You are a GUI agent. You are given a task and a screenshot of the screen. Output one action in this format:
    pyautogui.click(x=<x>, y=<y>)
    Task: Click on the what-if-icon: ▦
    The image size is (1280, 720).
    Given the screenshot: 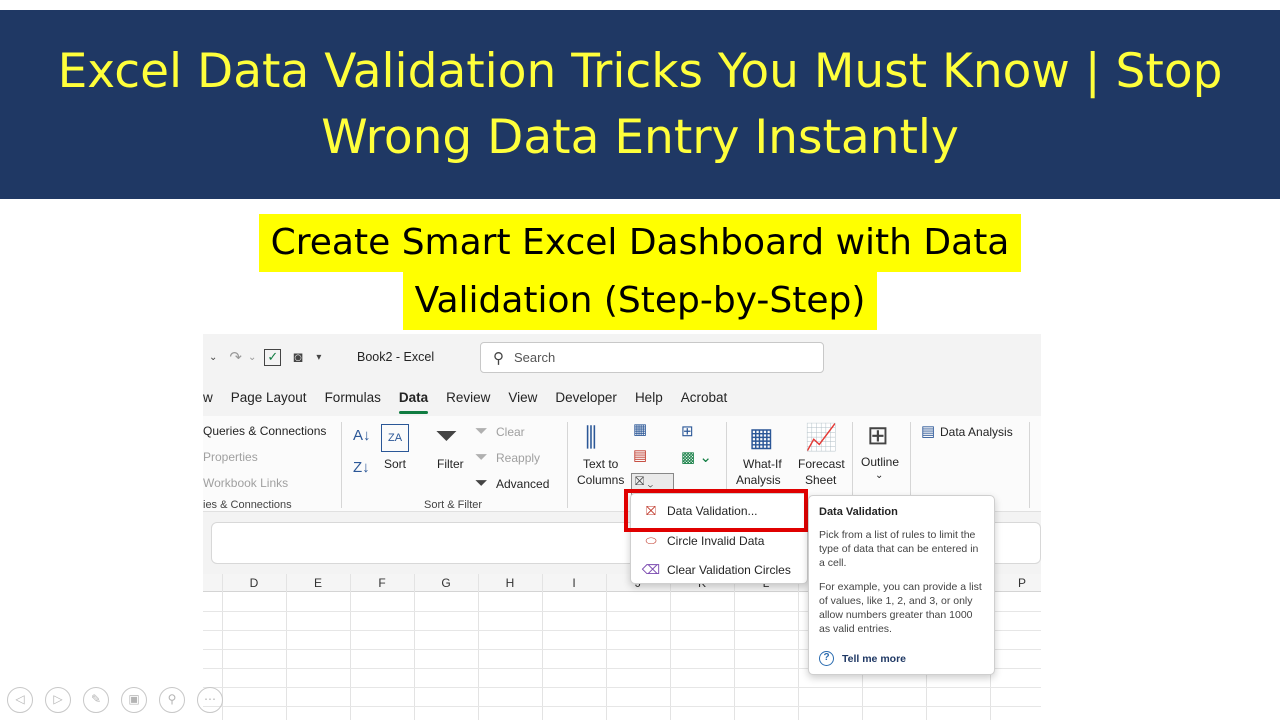 What is the action you would take?
    pyautogui.click(x=761, y=437)
    